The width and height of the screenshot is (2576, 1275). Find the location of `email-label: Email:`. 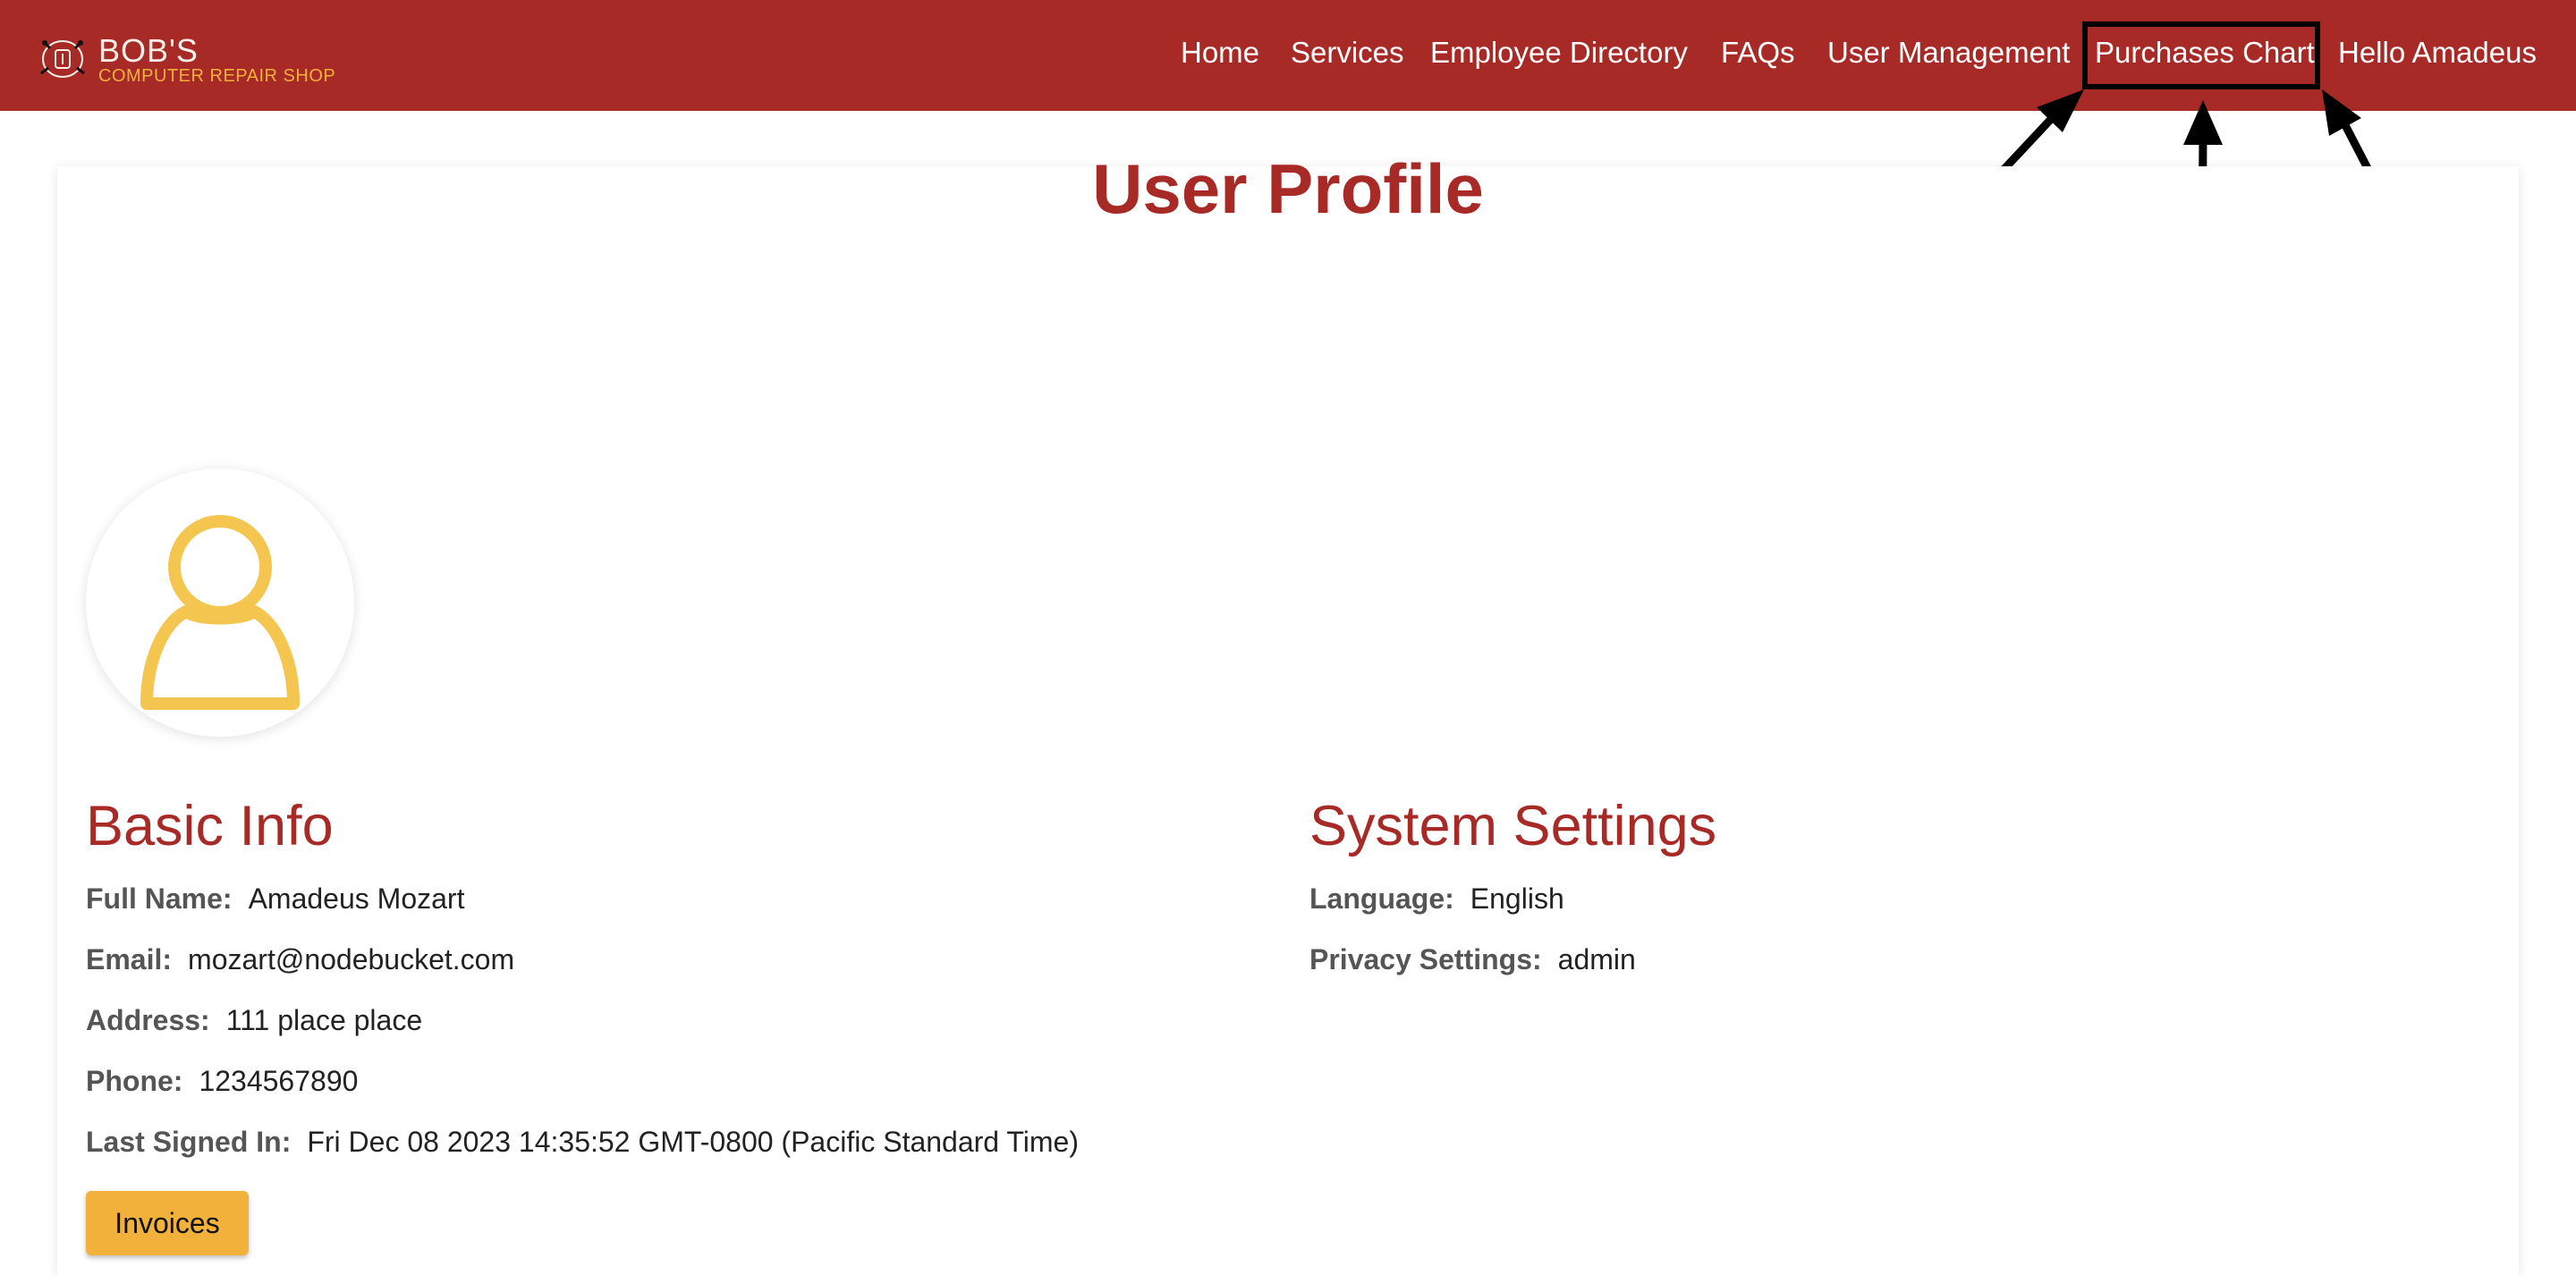

email-label: Email: is located at coordinates (129, 959).